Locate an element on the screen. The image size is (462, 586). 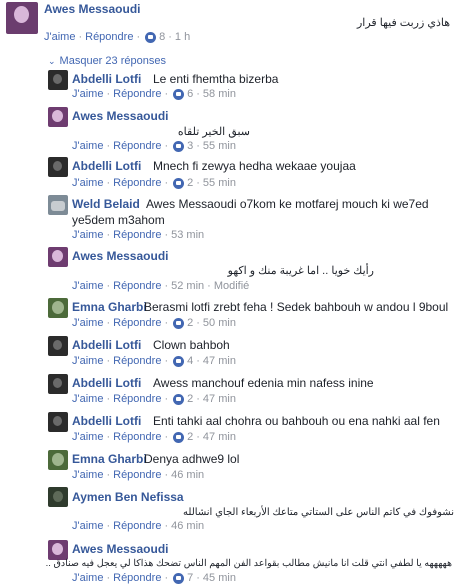
like-count: 7 is located at coordinates (190, 578).